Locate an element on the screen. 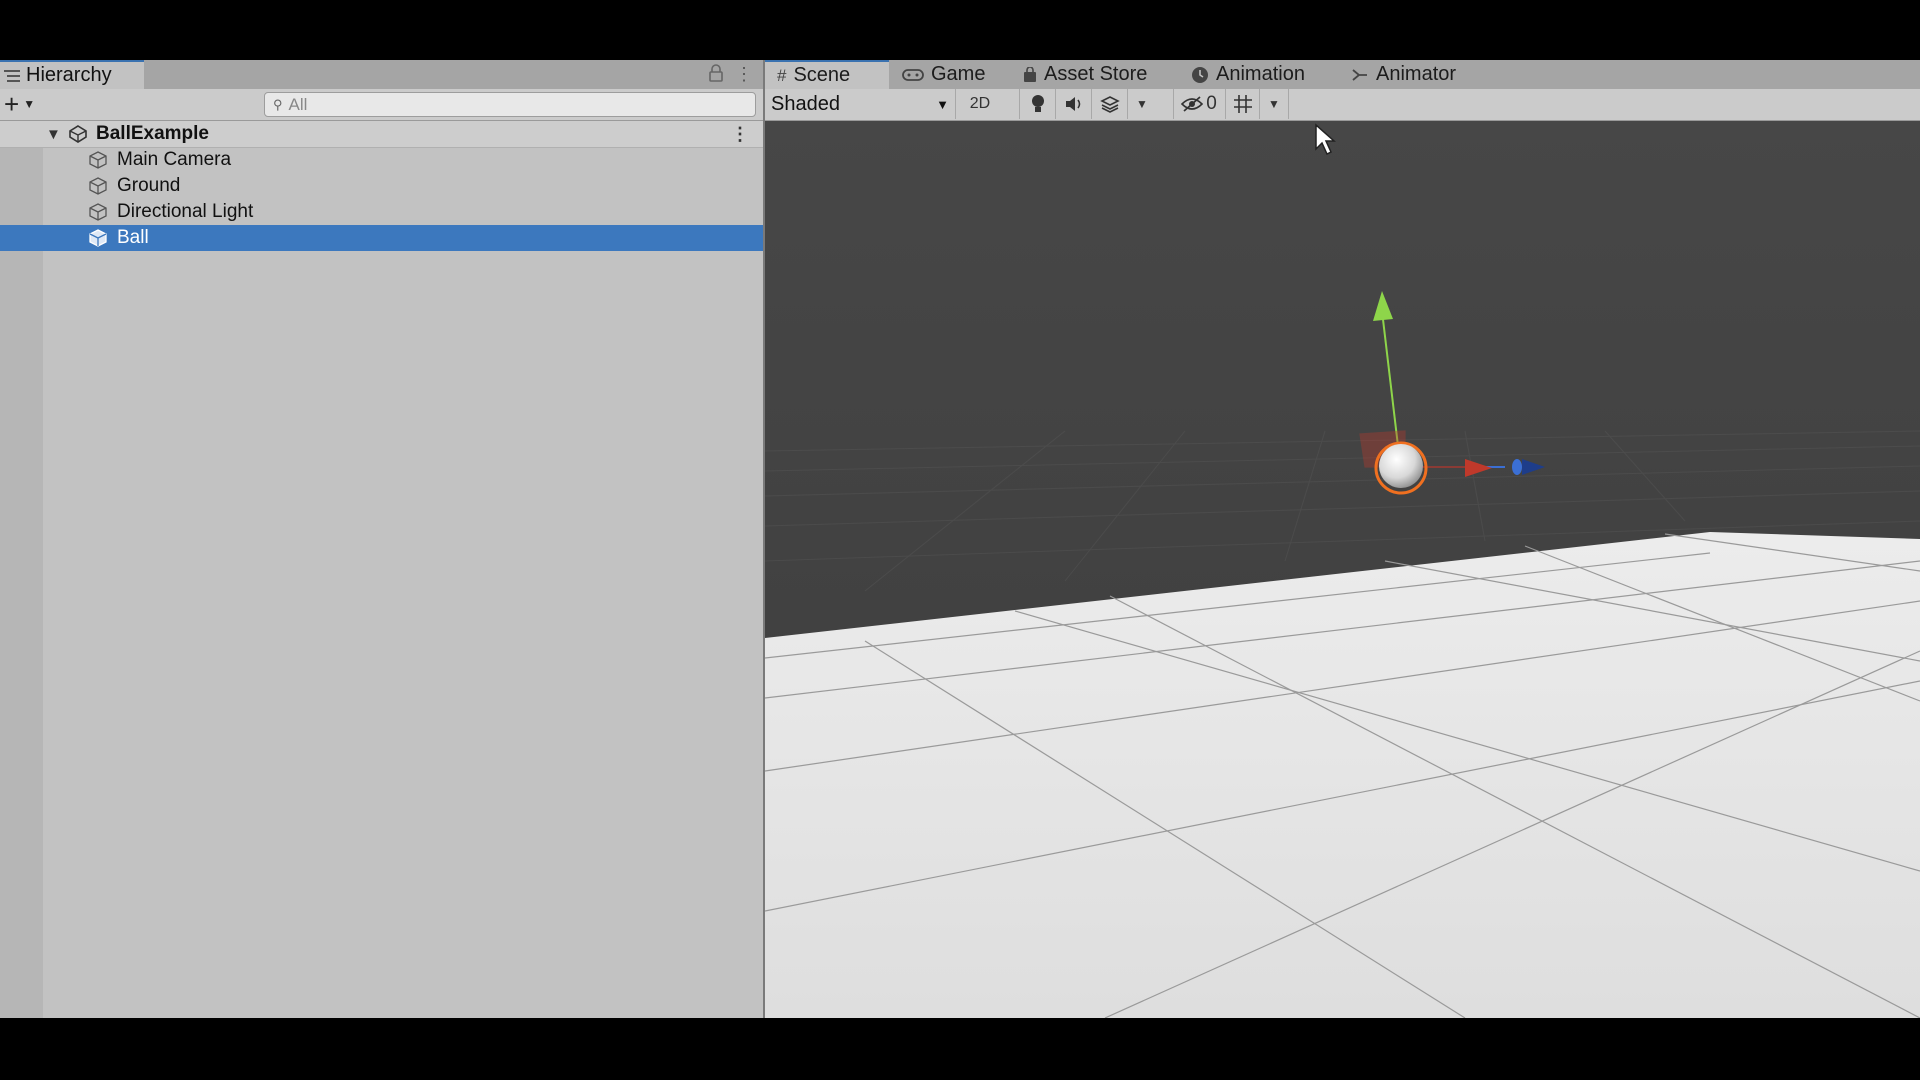 This screenshot has height=1080, width=1920. tab-game: Game is located at coordinates (943, 74).